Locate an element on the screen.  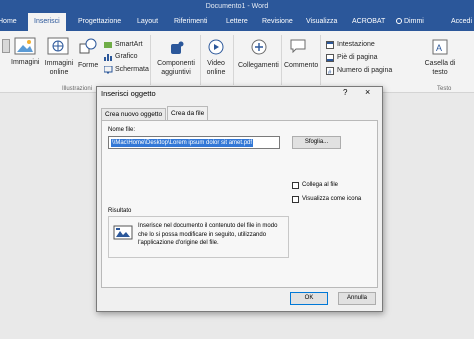
tab-inserisci: Inserisci is located at coordinates (47, 22).